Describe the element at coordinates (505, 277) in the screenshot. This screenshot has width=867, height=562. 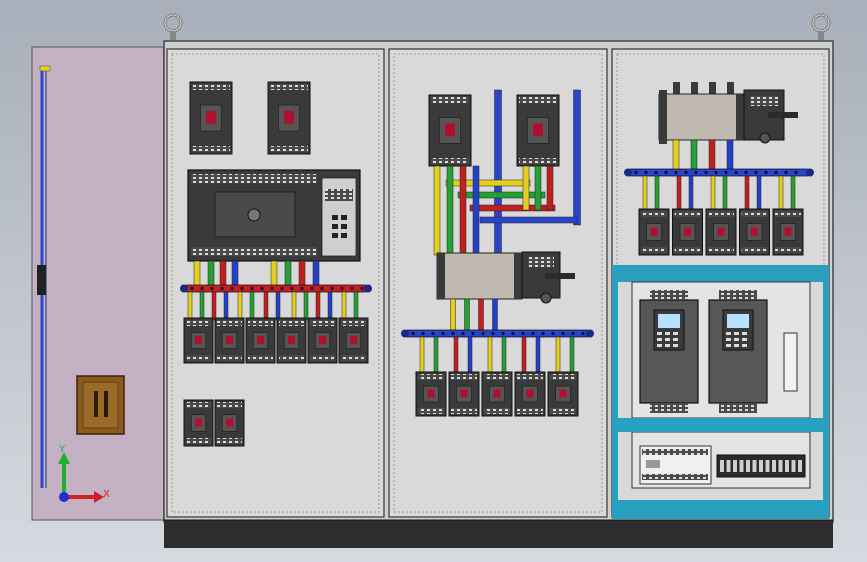
I see `isolator-switch-mid` at that location.